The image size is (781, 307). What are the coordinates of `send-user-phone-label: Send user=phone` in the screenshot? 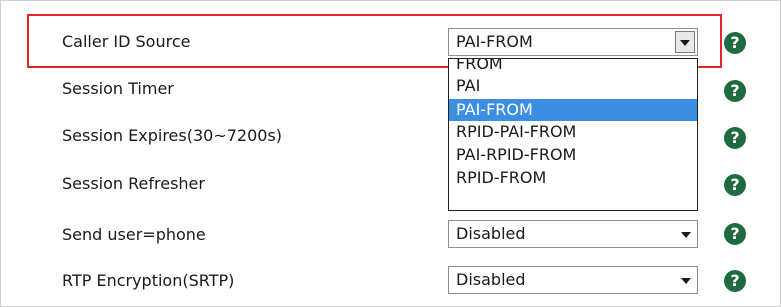 It's located at (134, 234).